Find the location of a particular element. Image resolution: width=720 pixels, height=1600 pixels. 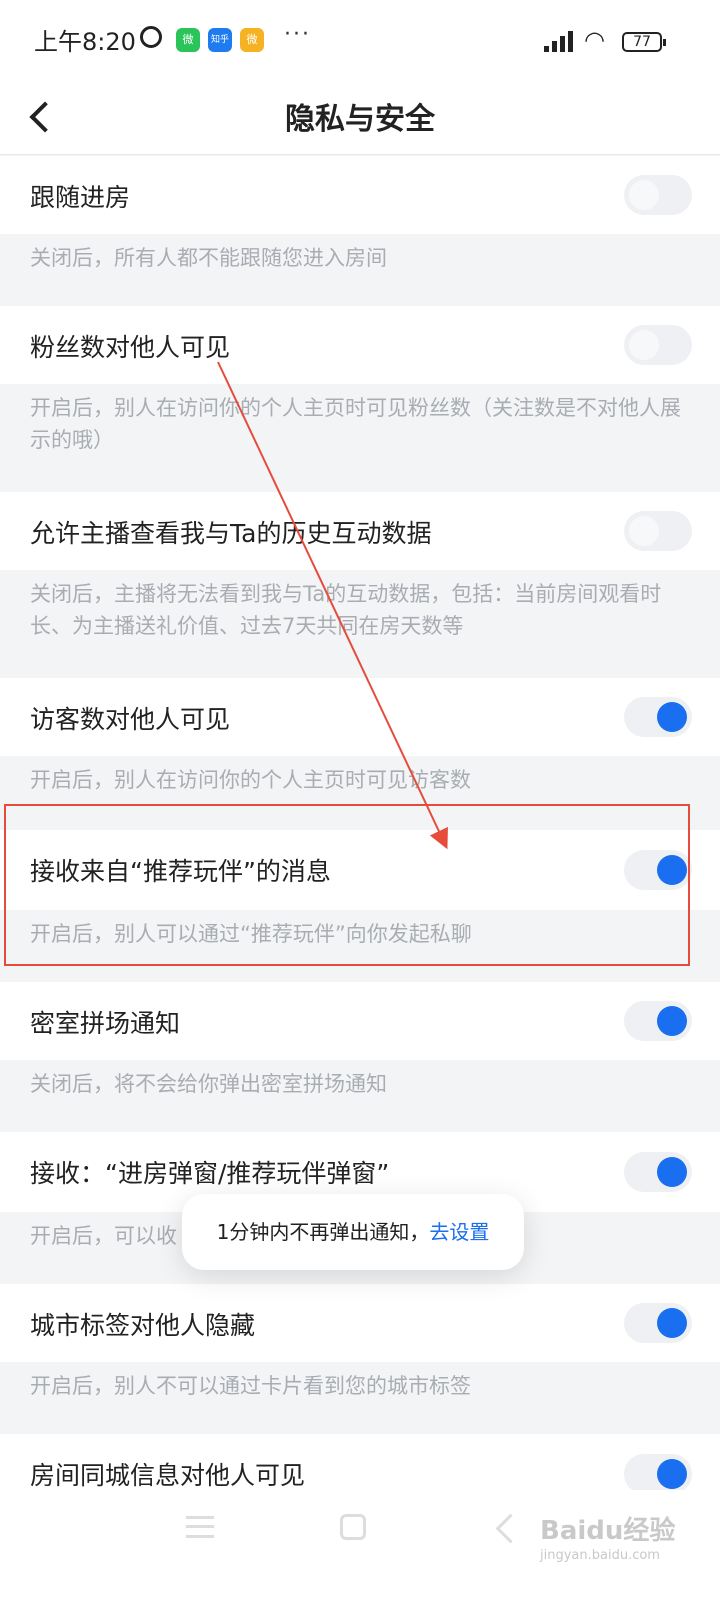

watermark-logo: Baidu经验 is located at coordinates (608, 1531).